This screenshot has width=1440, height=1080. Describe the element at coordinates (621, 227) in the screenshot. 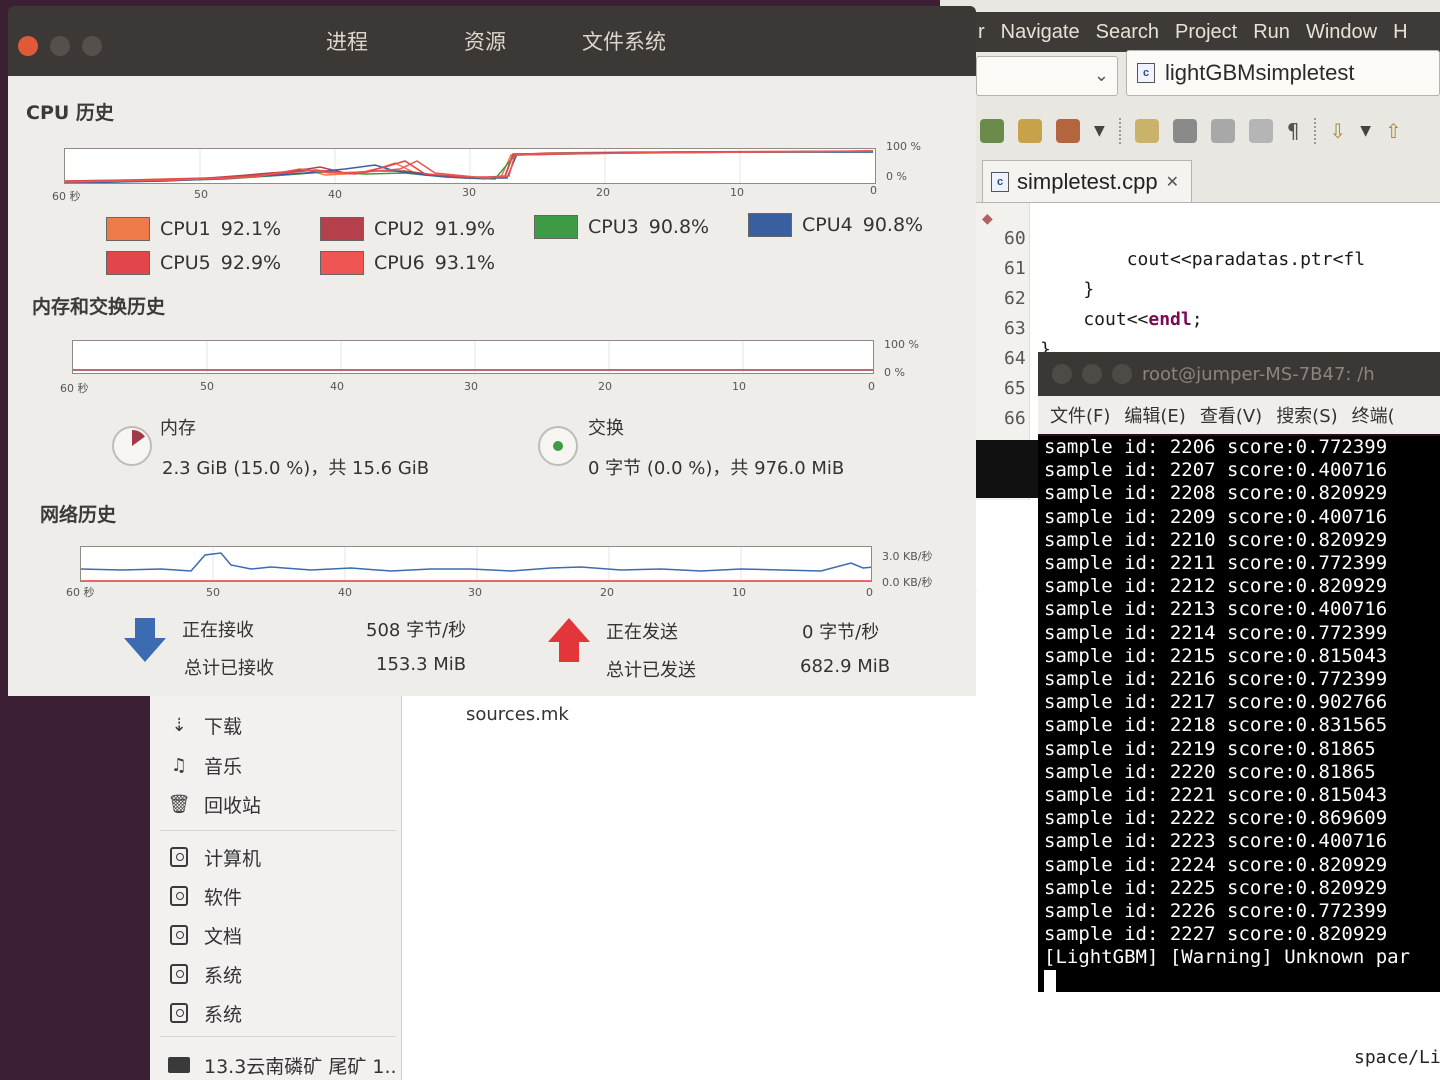

I see `cpu3-legend: CPU3 90.8%` at that location.